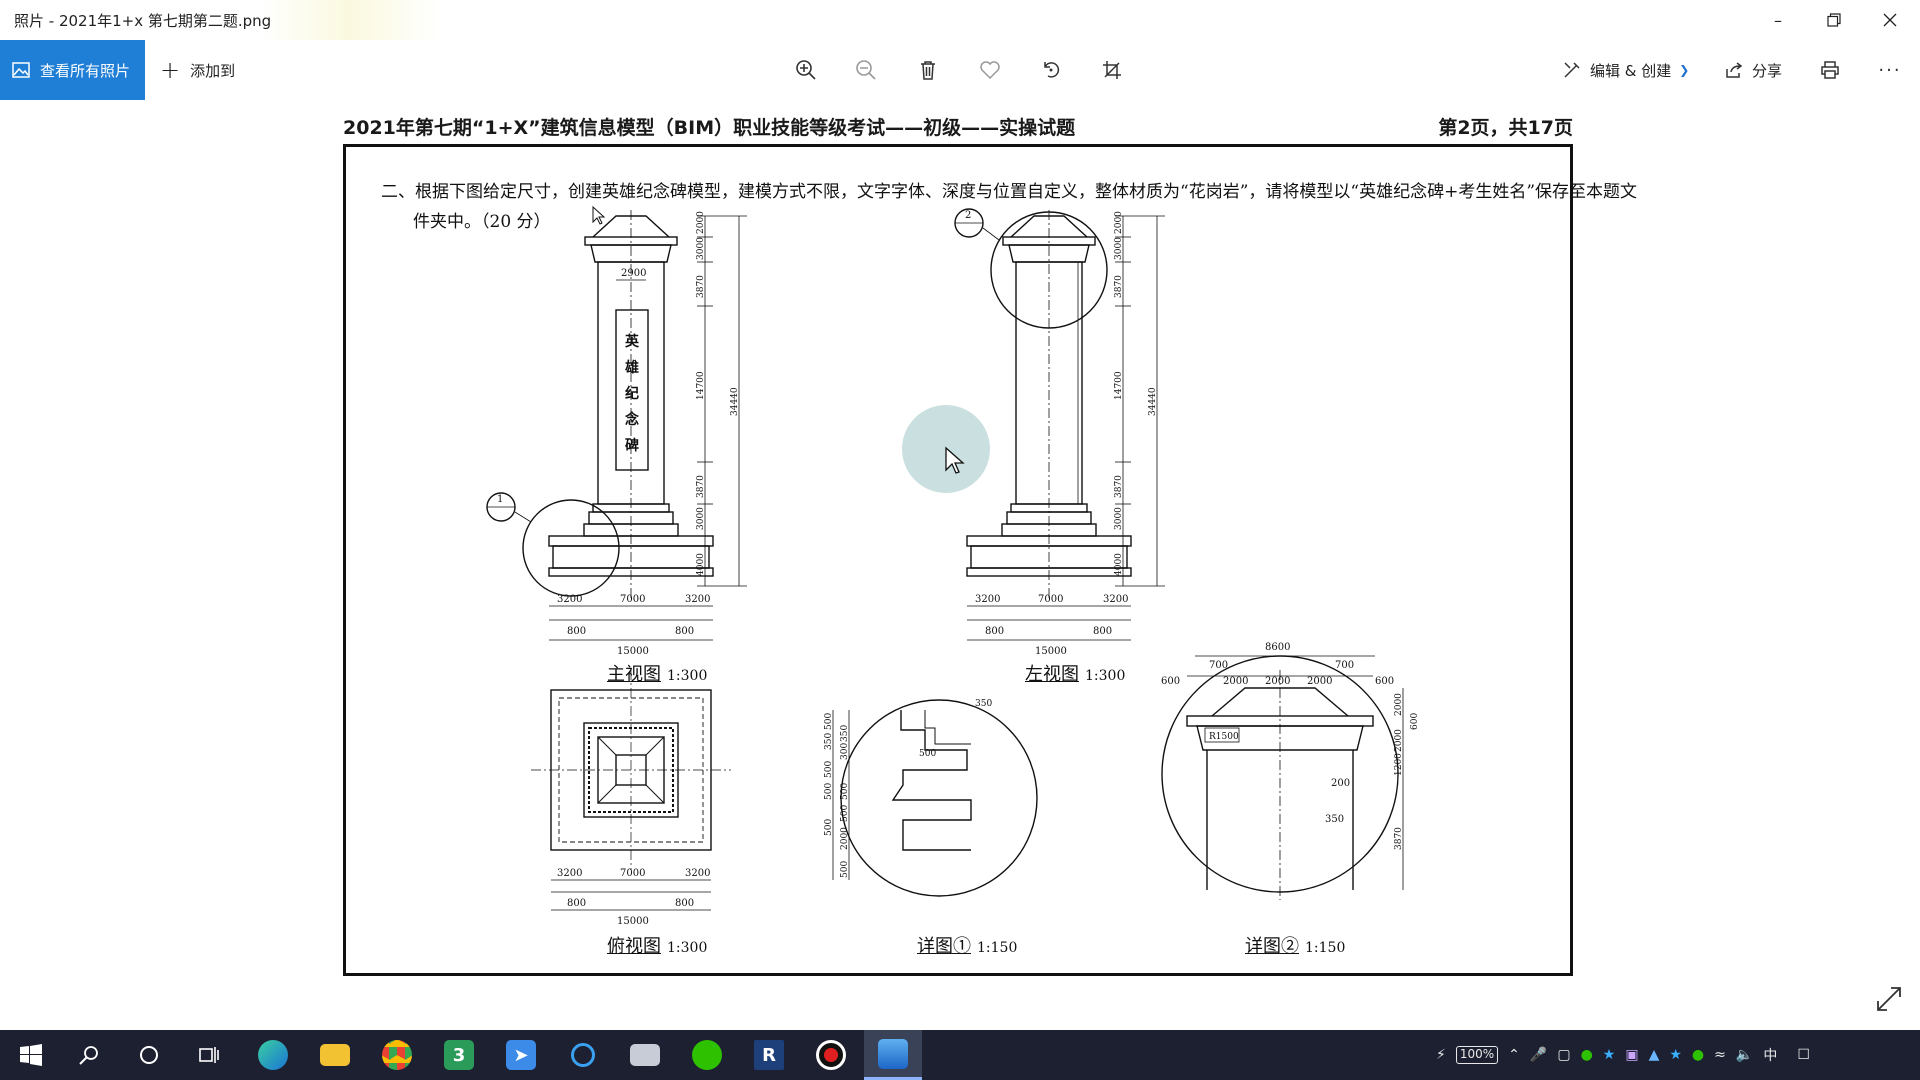 The image size is (1920, 1080). I want to click on delete-icon, so click(928, 70).